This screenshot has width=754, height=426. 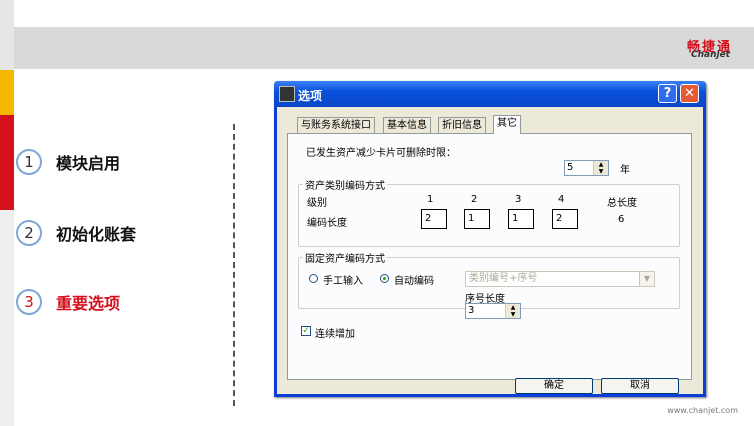 I want to click on level-2-length-input: 1, so click(x=477, y=219).